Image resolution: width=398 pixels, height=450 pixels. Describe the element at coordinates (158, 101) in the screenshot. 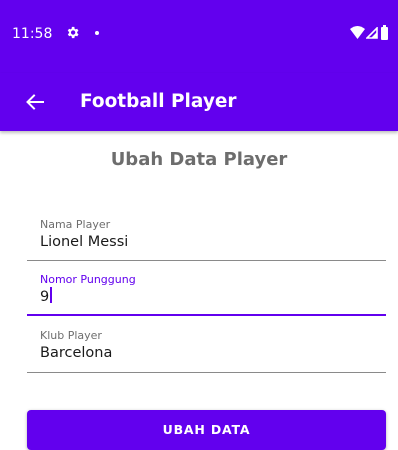

I see `app-bar-title: Football Player` at that location.